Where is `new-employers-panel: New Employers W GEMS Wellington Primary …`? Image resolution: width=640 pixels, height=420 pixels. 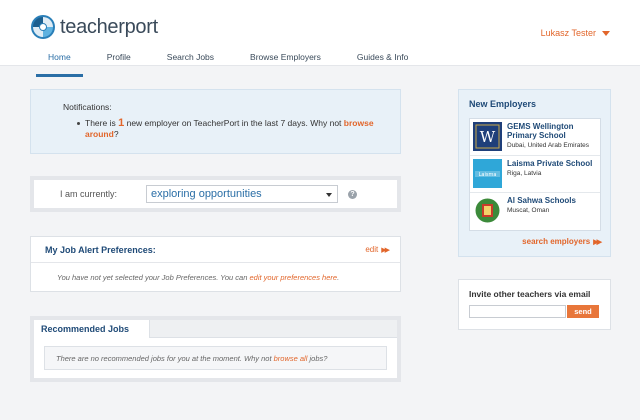 new-employers-panel: New Employers W GEMS Wellington Primary … is located at coordinates (534, 173).